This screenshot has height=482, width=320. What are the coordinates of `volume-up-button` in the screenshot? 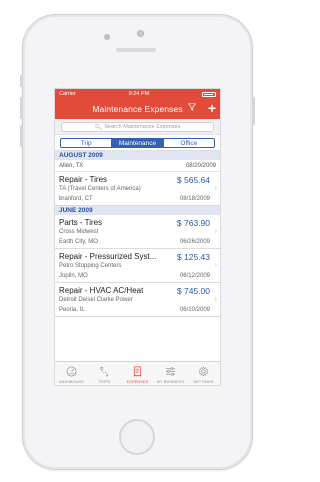 It's located at (21, 108).